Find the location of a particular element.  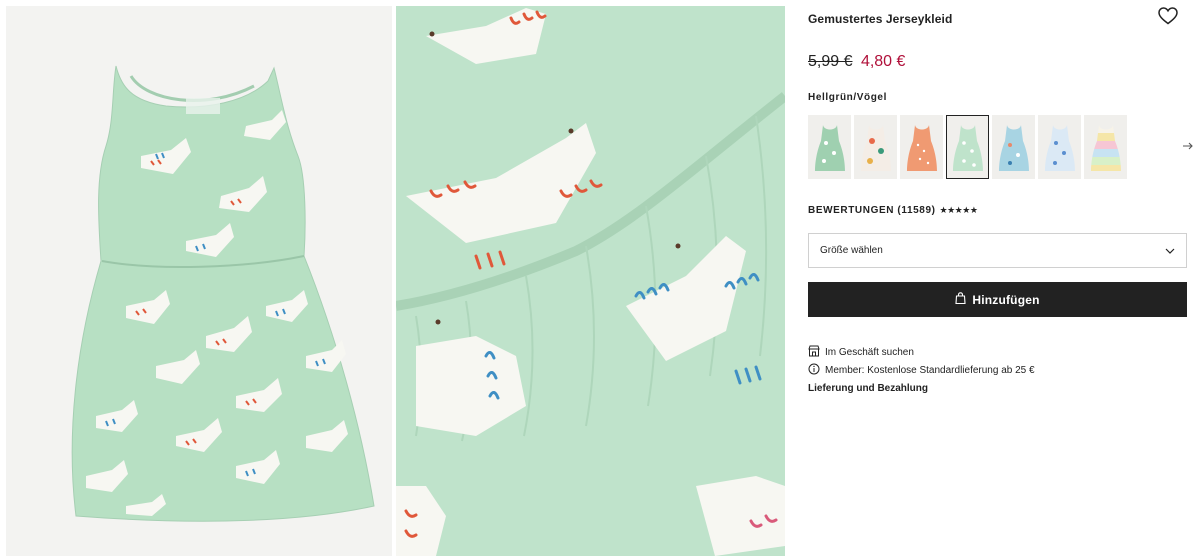

color-swatches is located at coordinates (967, 147).